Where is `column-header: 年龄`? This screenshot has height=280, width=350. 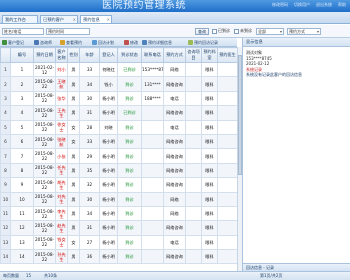
column-header: 年龄 is located at coordinates (89, 55).